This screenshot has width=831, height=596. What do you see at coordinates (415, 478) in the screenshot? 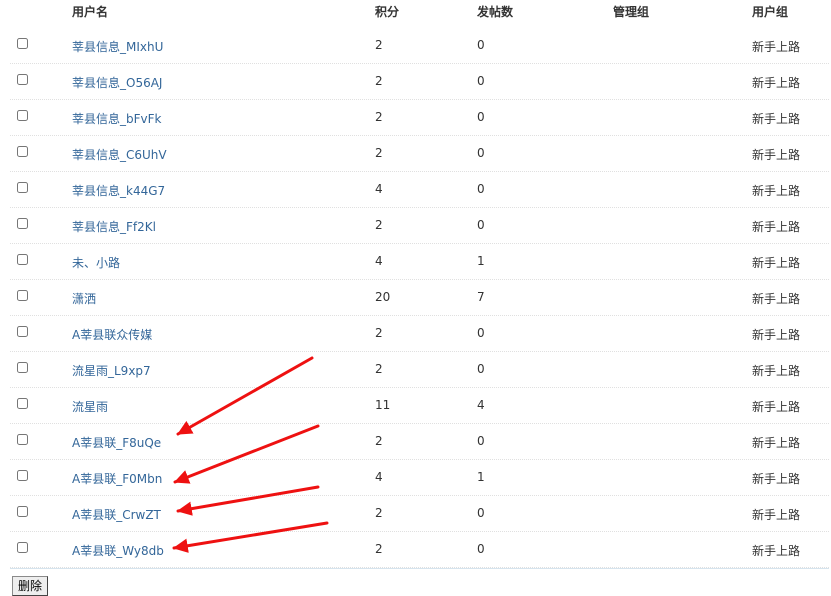
I see `table-row: A莘县联_F0Mbn 4 1 新手上路` at bounding box center [415, 478].